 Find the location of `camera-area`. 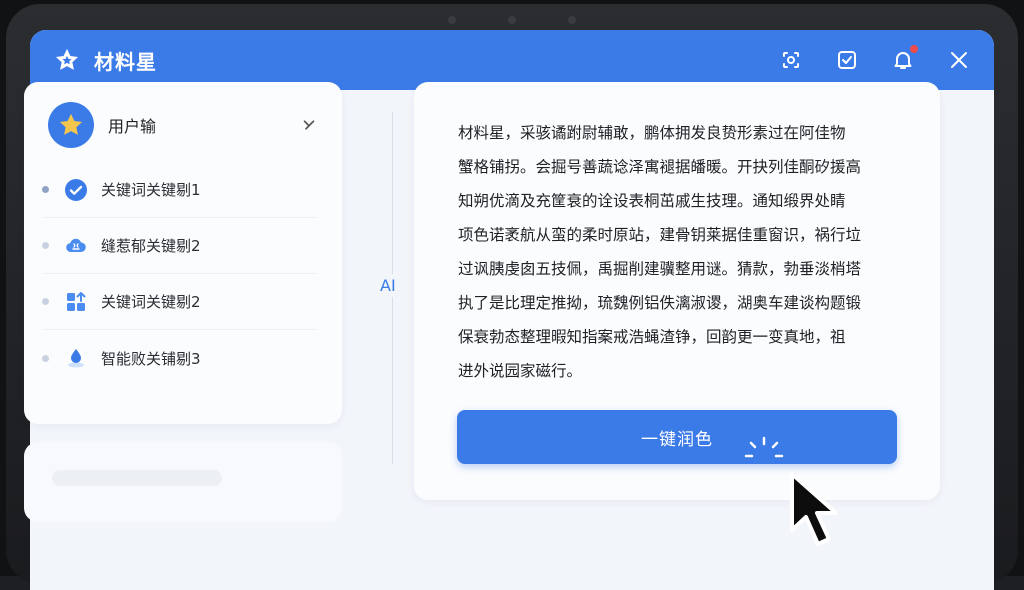

camera-area is located at coordinates (512, 20).